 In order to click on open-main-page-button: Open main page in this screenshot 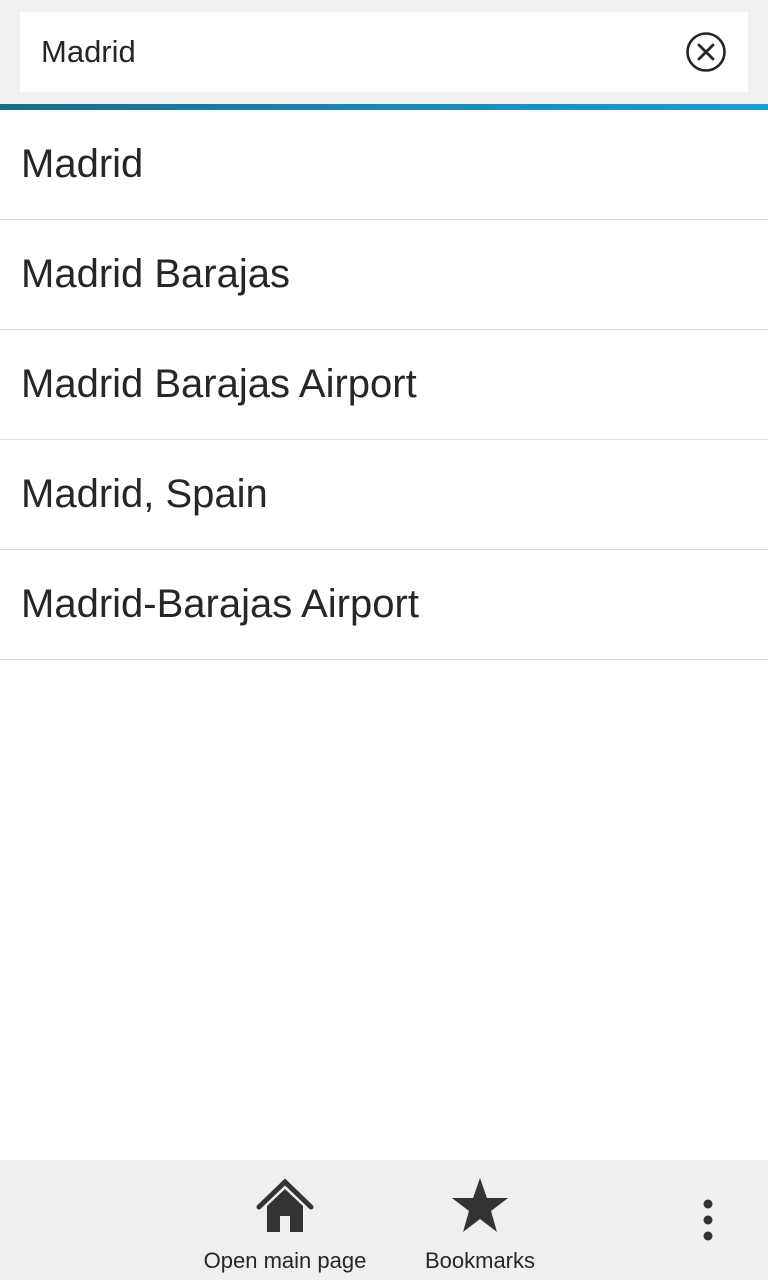, I will do `click(285, 1220)`.